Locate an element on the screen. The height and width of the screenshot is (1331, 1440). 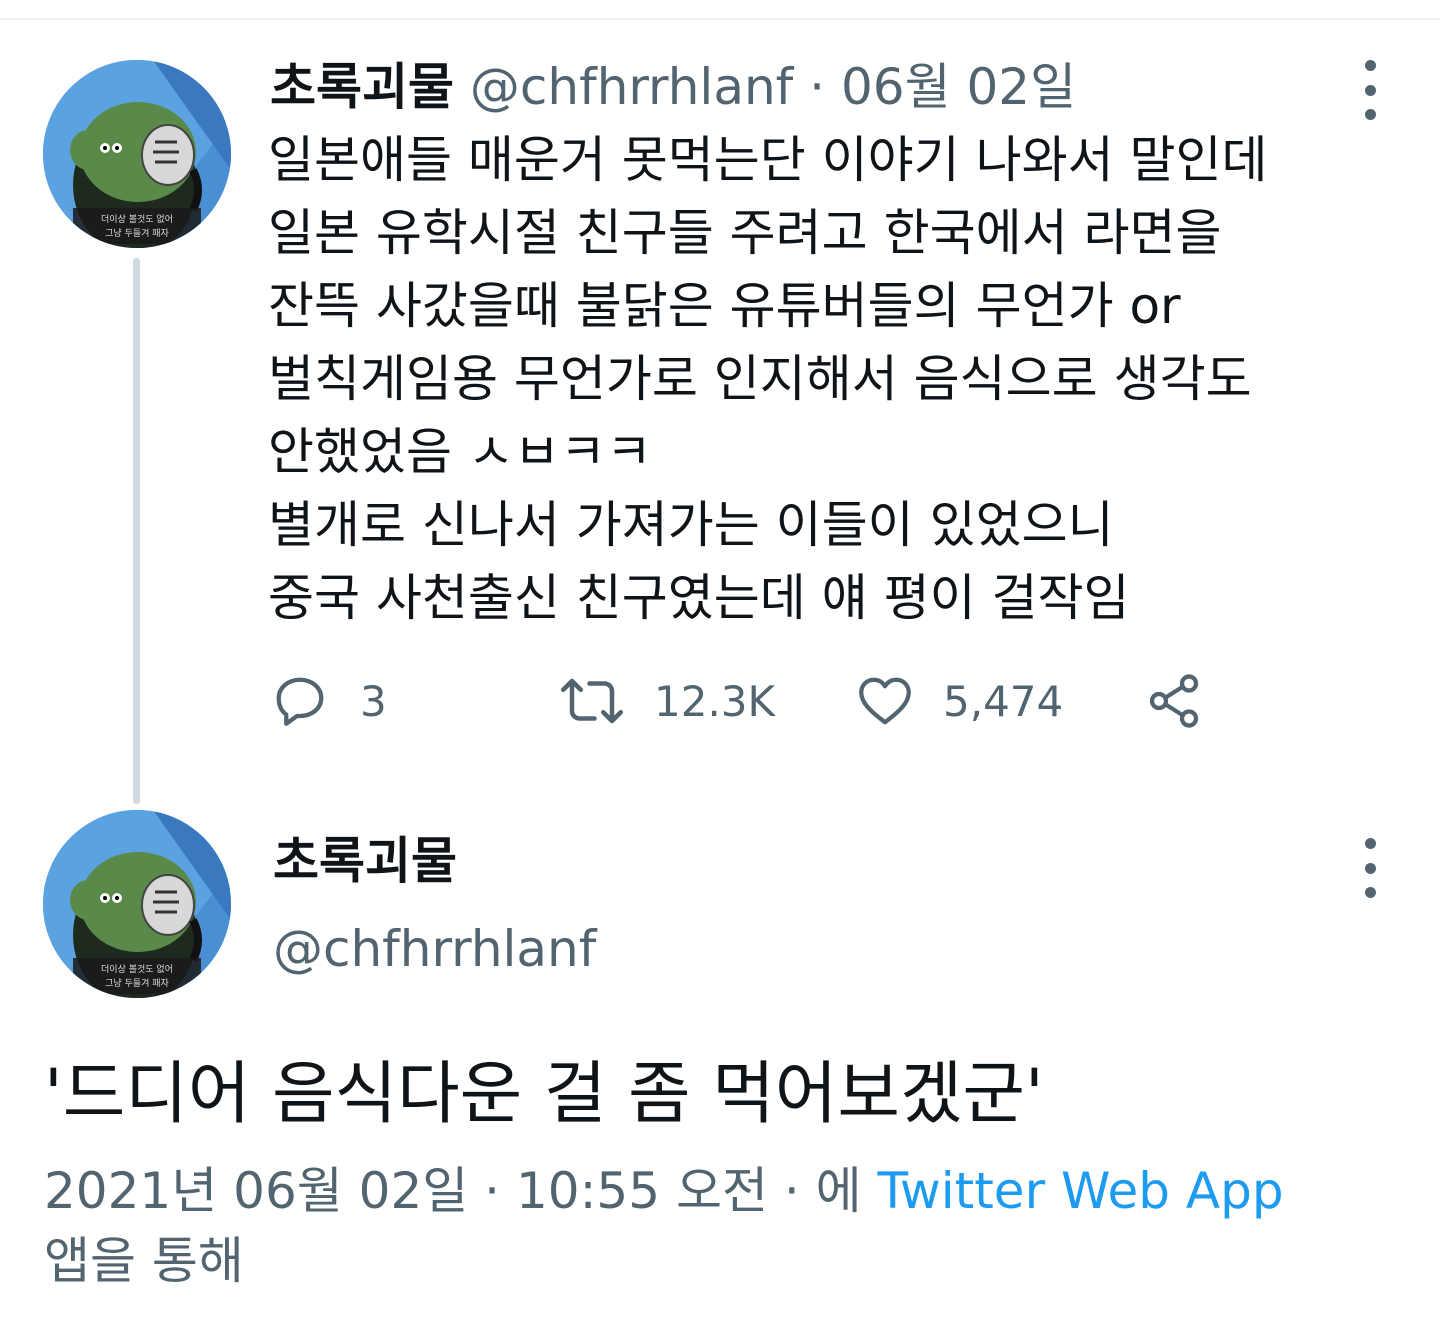
tweet-text-line: 잔뜩 사갔을때 불닭은 유튜버들의 무언가 or is located at coordinates (724, 306).